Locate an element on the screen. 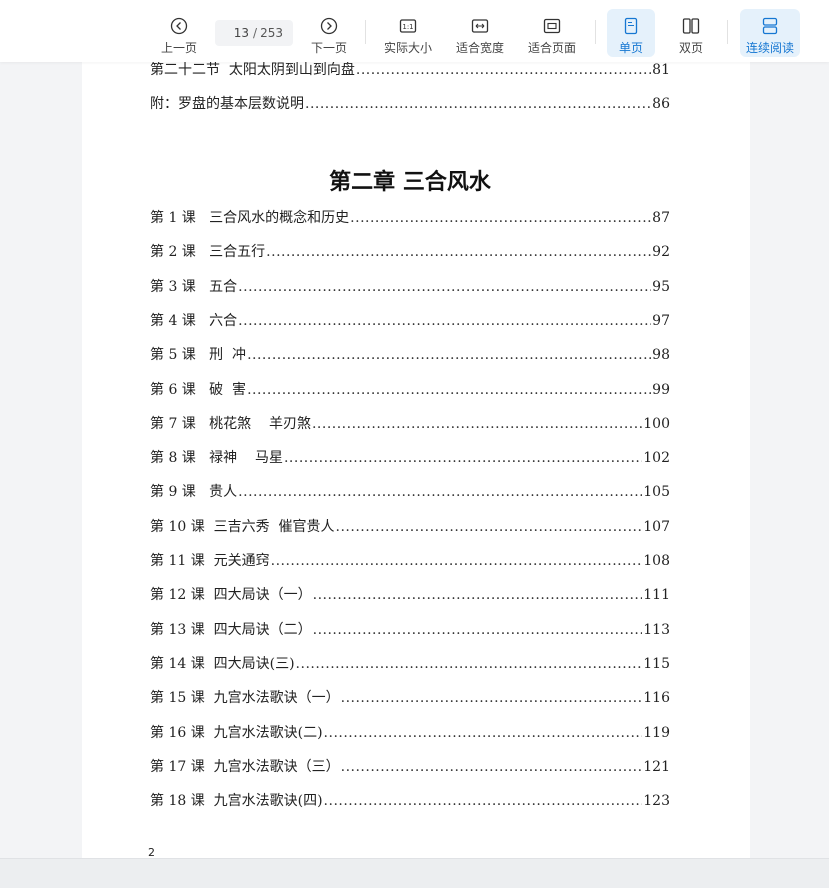  toc-entry-page: 102 is located at coordinates (656, 458).